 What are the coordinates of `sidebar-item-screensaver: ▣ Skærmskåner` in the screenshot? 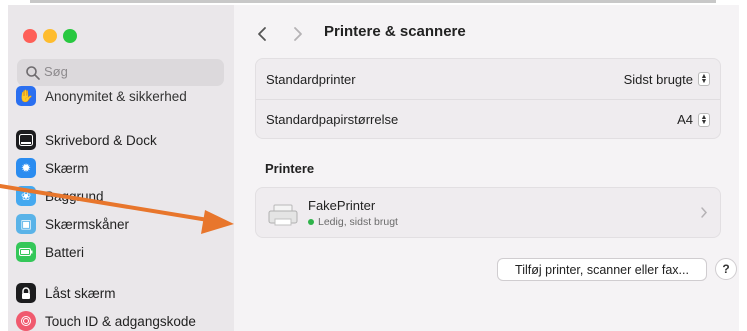 It's located at (122, 224).